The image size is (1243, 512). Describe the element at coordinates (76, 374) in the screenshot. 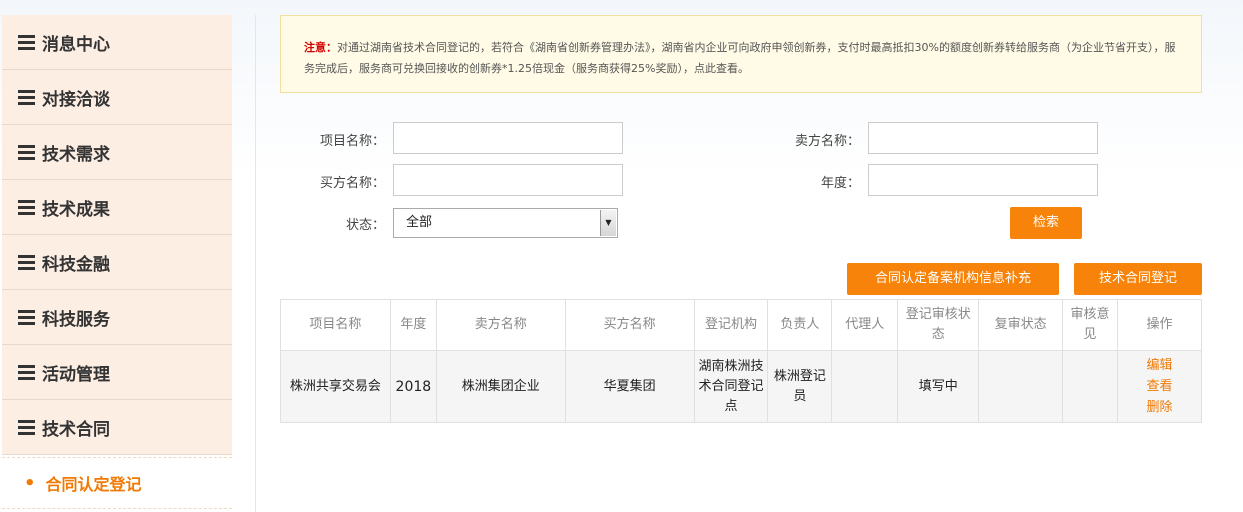

I see `sidebar-item-label: 活动管理` at that location.